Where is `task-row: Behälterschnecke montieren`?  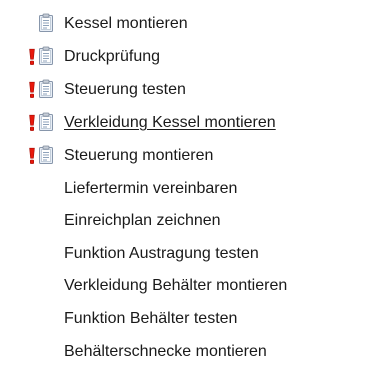 task-row: Behälterschnecke montieren is located at coordinates (189, 352).